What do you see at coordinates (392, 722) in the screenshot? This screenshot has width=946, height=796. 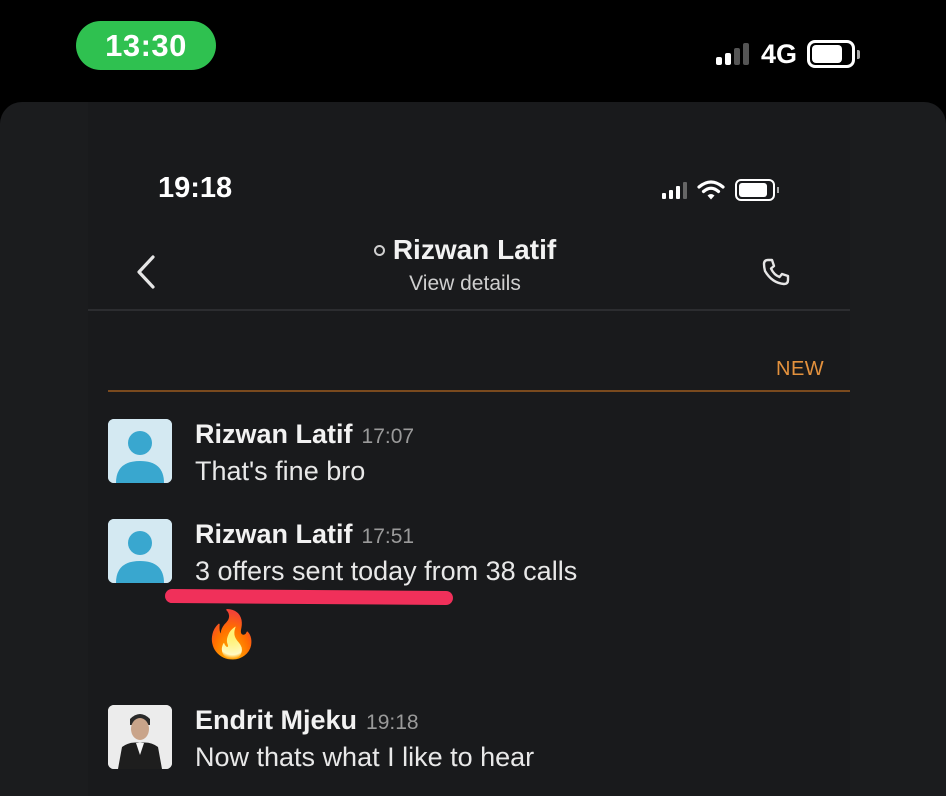 I see `message-timestamp: 19:18` at bounding box center [392, 722].